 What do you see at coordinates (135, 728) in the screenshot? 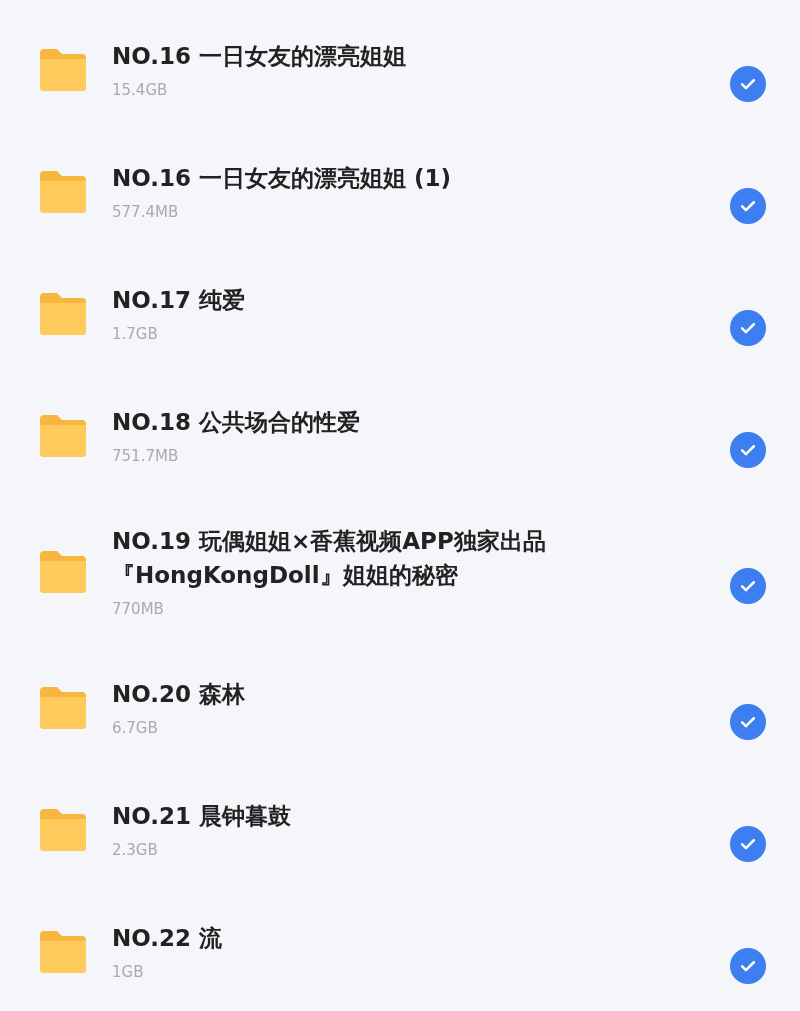
I see `file-size: 6.7GB` at bounding box center [135, 728].